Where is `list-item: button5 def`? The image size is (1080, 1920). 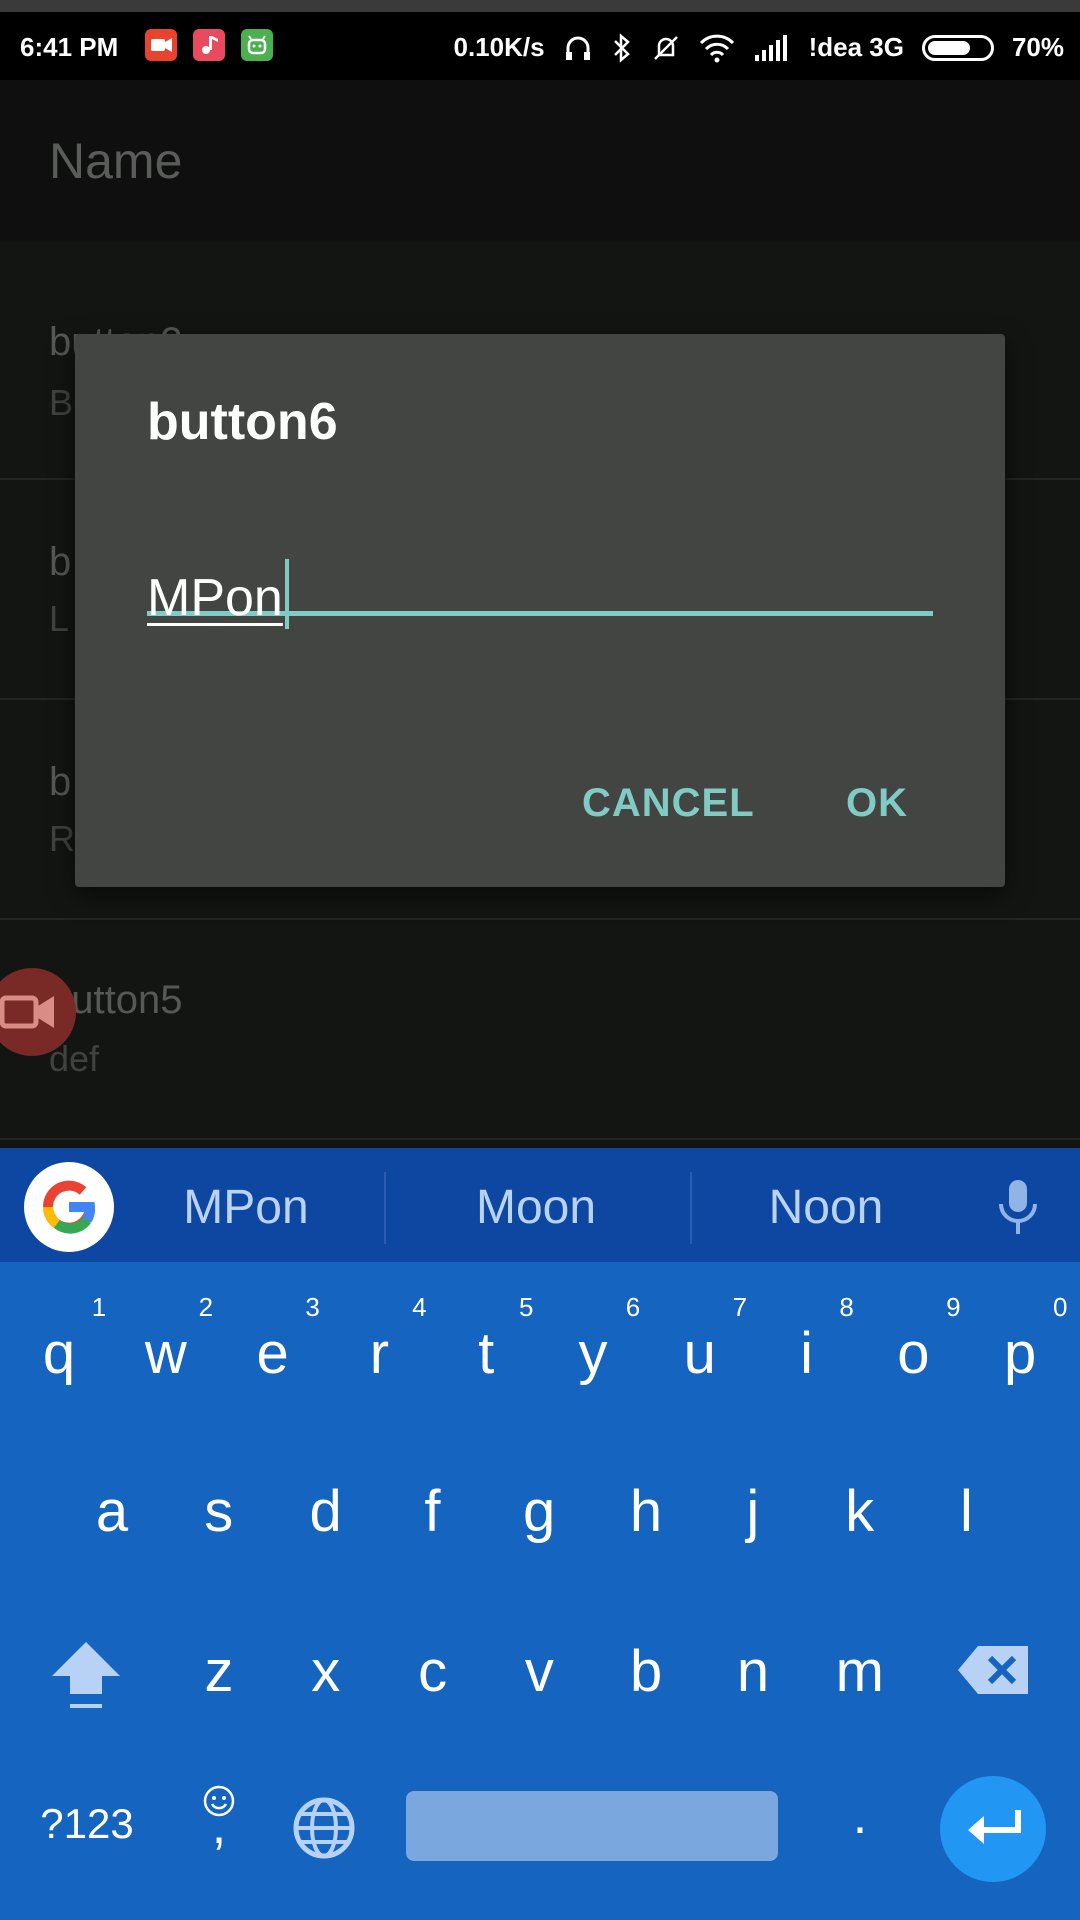 list-item: button5 def is located at coordinates (540, 1030).